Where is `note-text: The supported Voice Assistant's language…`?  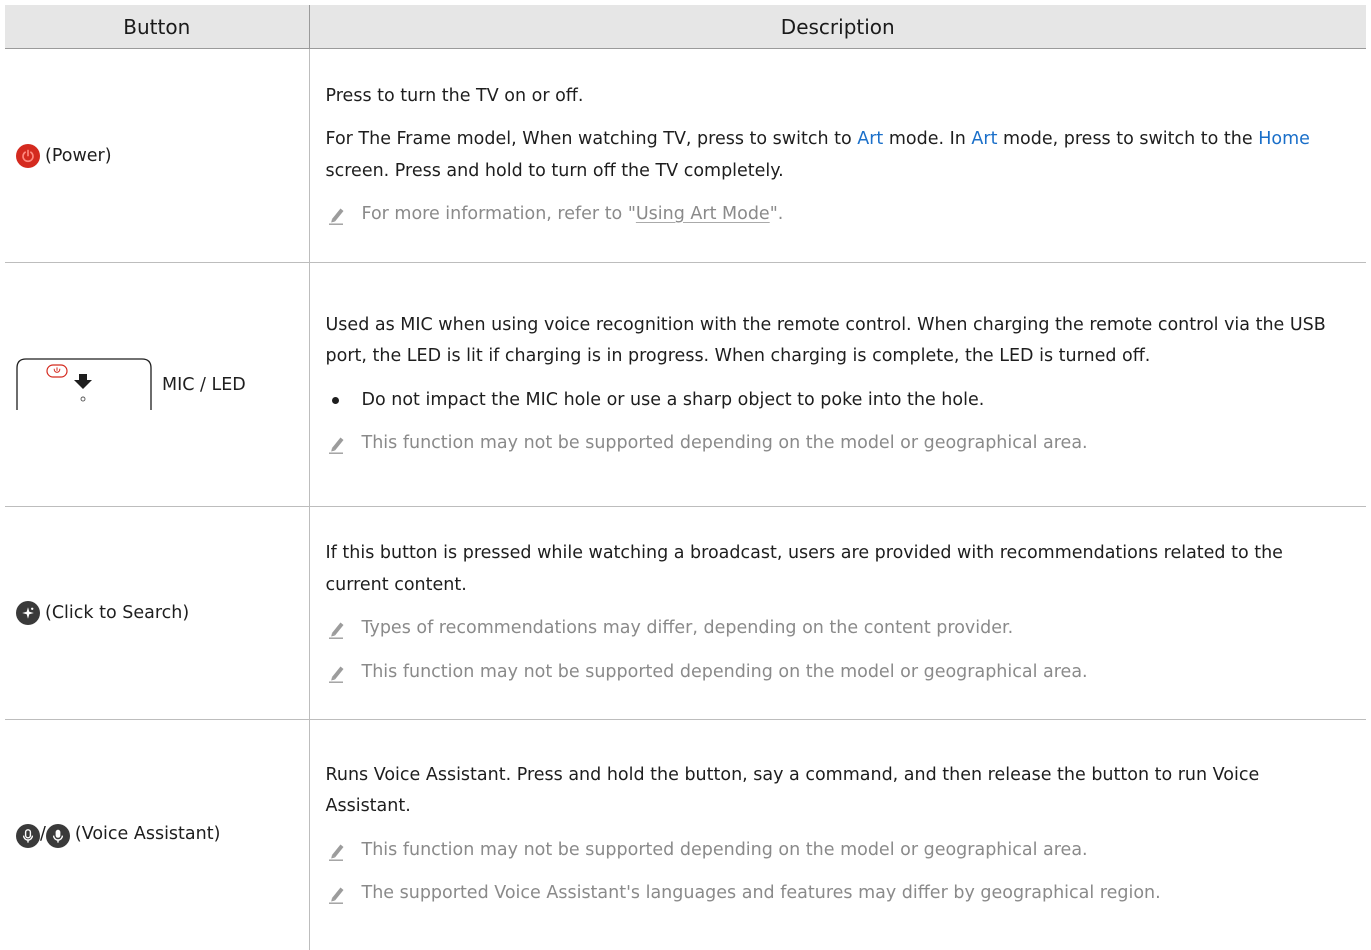 note-text: The supported Voice Assistant's language… is located at coordinates (761, 893).